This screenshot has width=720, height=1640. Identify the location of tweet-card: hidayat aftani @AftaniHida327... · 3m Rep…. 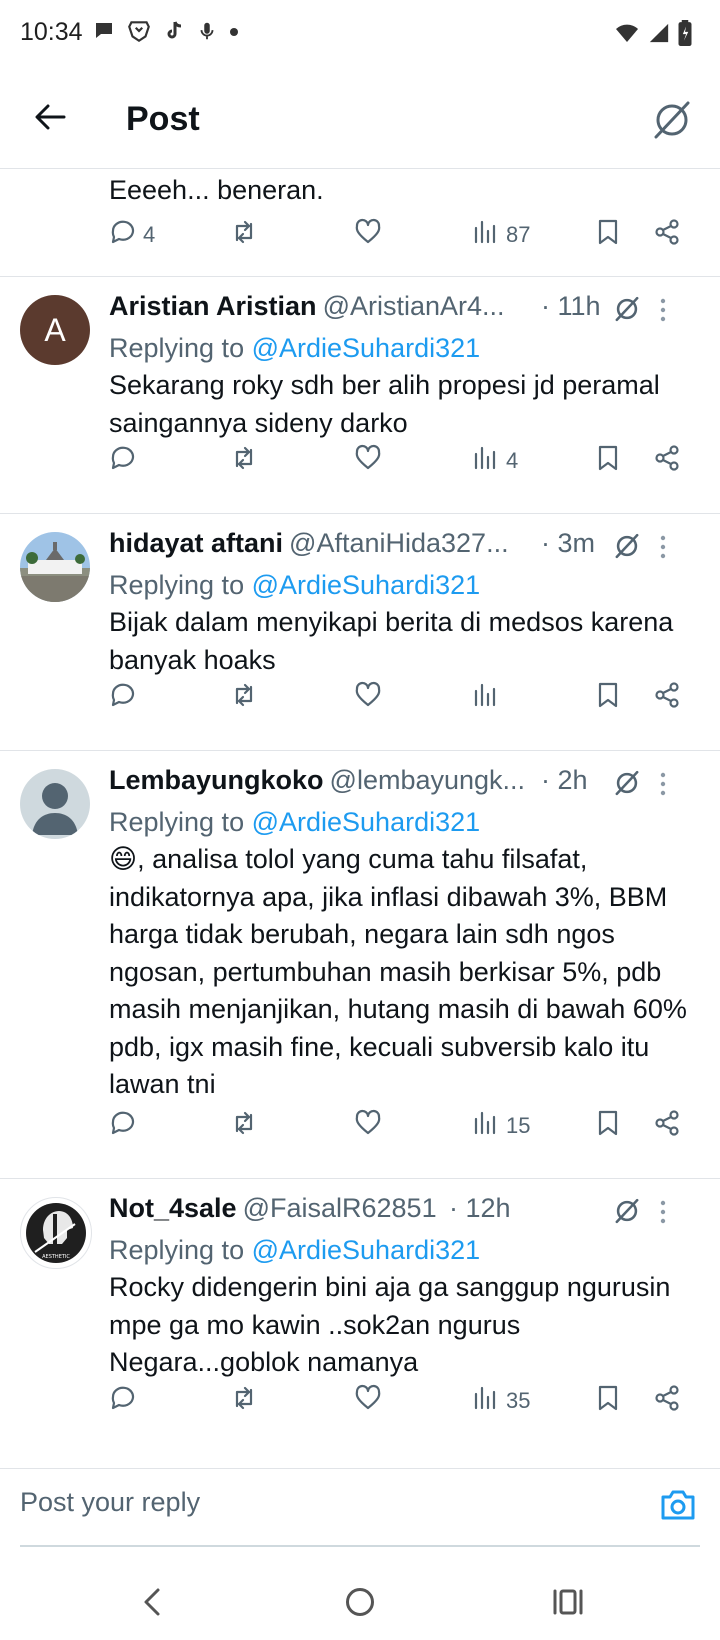
(360, 632).